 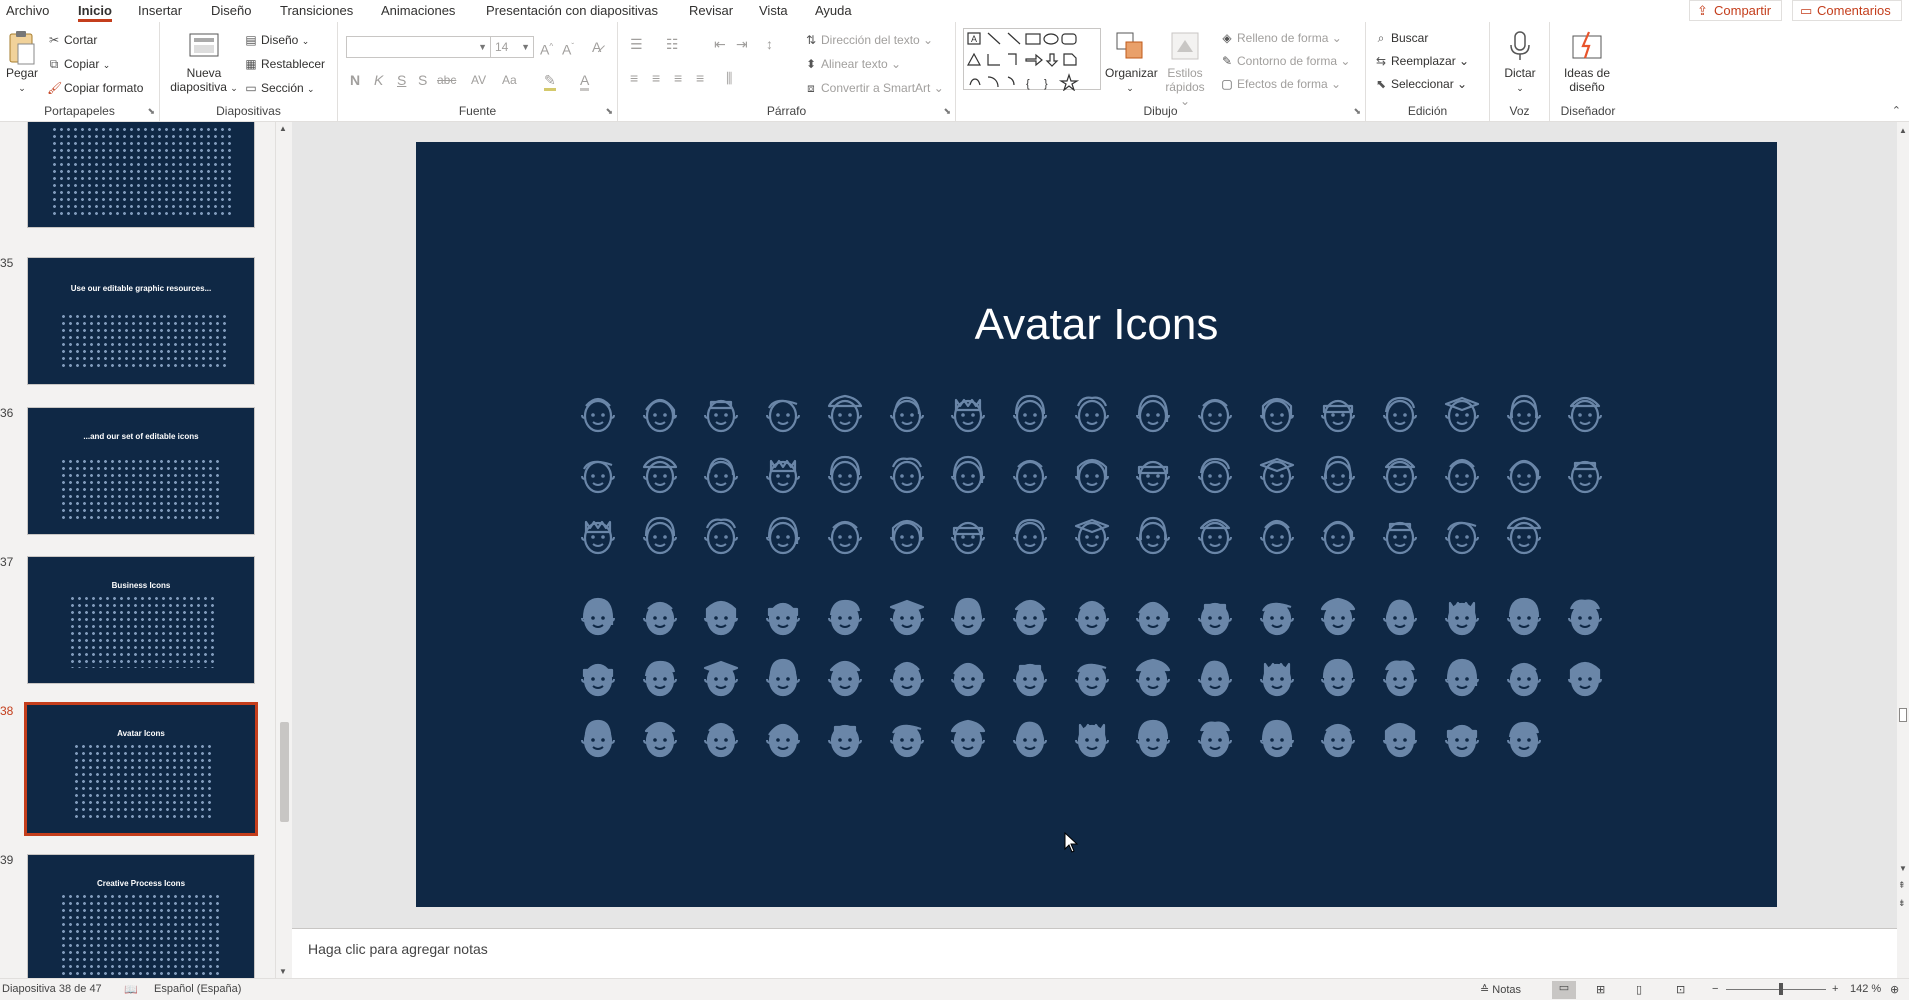 What do you see at coordinates (276, 40) in the screenshot?
I see `layout-button: ▤ Diseño ⌄` at bounding box center [276, 40].